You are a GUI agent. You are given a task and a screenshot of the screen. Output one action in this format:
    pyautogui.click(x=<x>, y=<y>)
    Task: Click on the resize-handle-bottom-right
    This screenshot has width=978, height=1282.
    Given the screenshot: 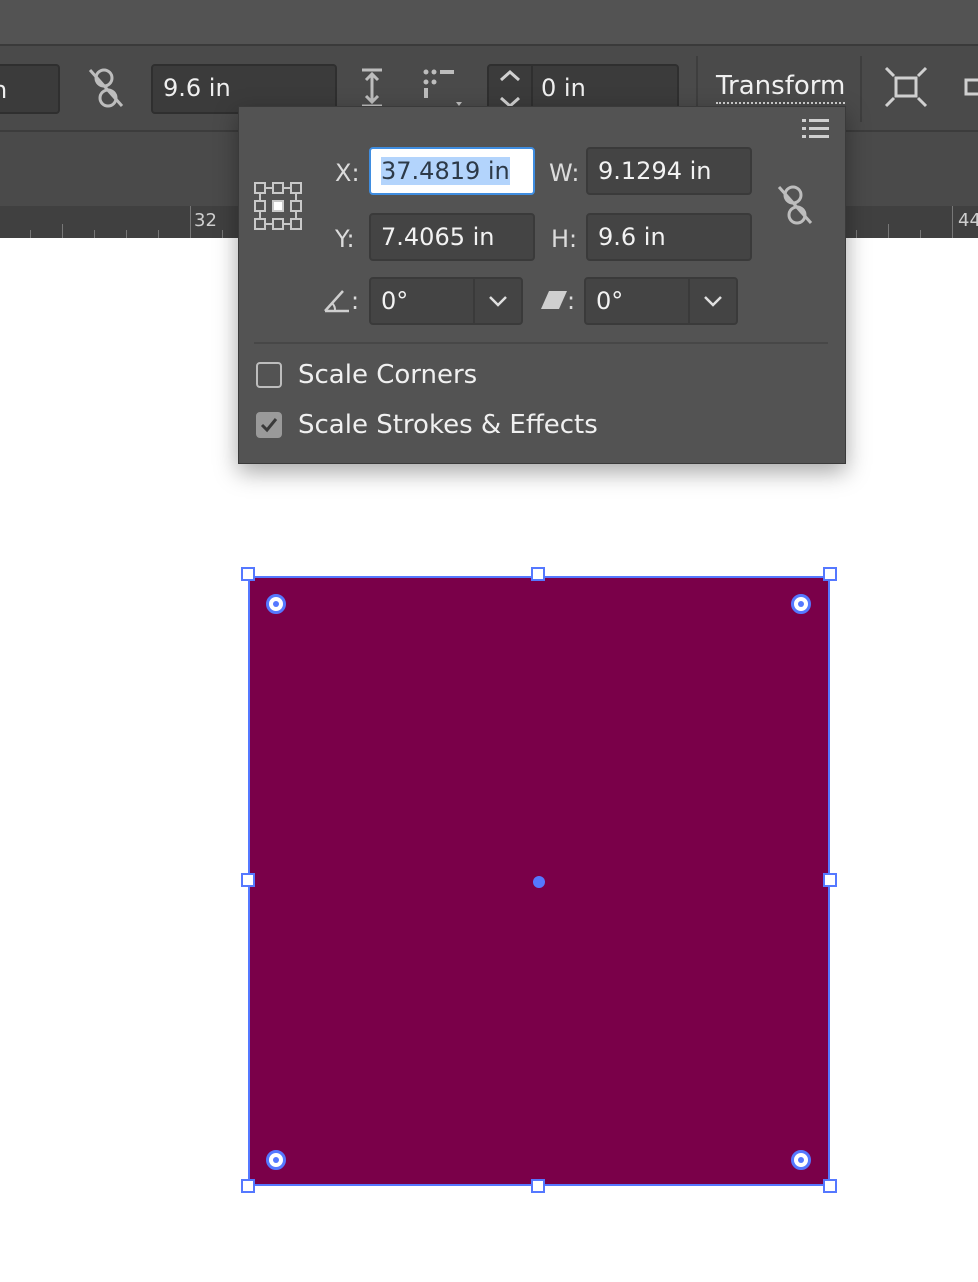 What is the action you would take?
    pyautogui.click(x=830, y=1186)
    